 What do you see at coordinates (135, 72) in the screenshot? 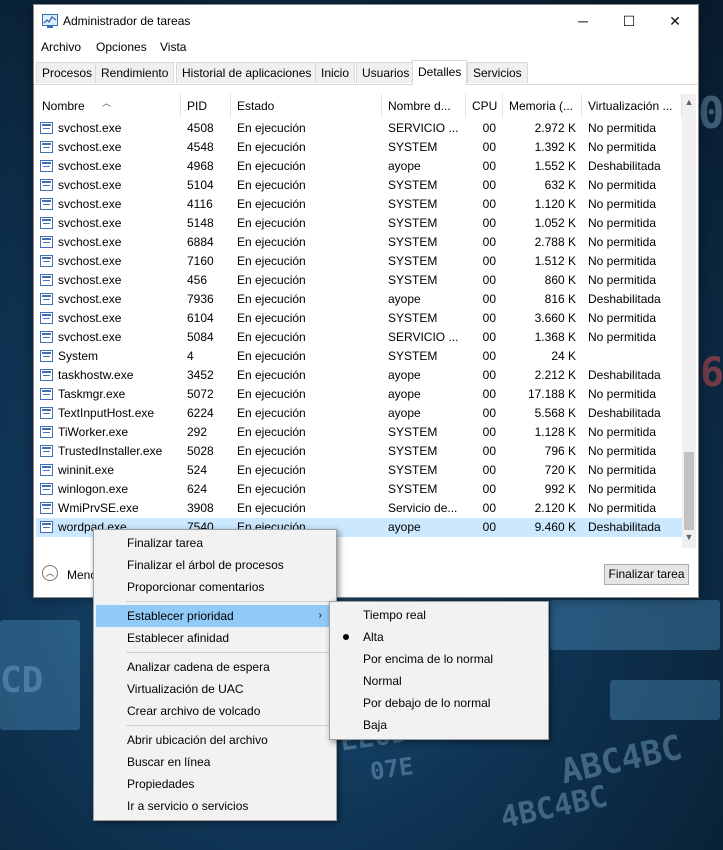
I see `tab-rendimiento: Rendimiento` at bounding box center [135, 72].